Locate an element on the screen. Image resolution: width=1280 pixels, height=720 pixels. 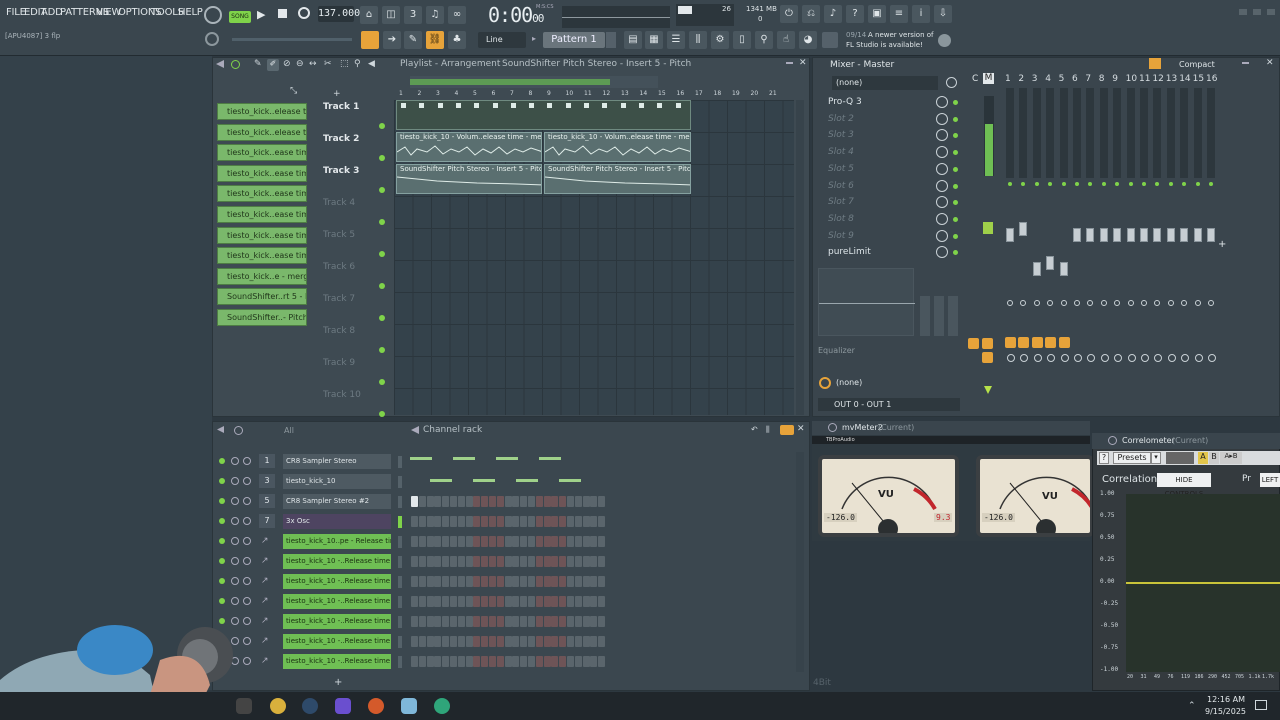
touch-icon: ☝ is located at coordinates (786, 40).